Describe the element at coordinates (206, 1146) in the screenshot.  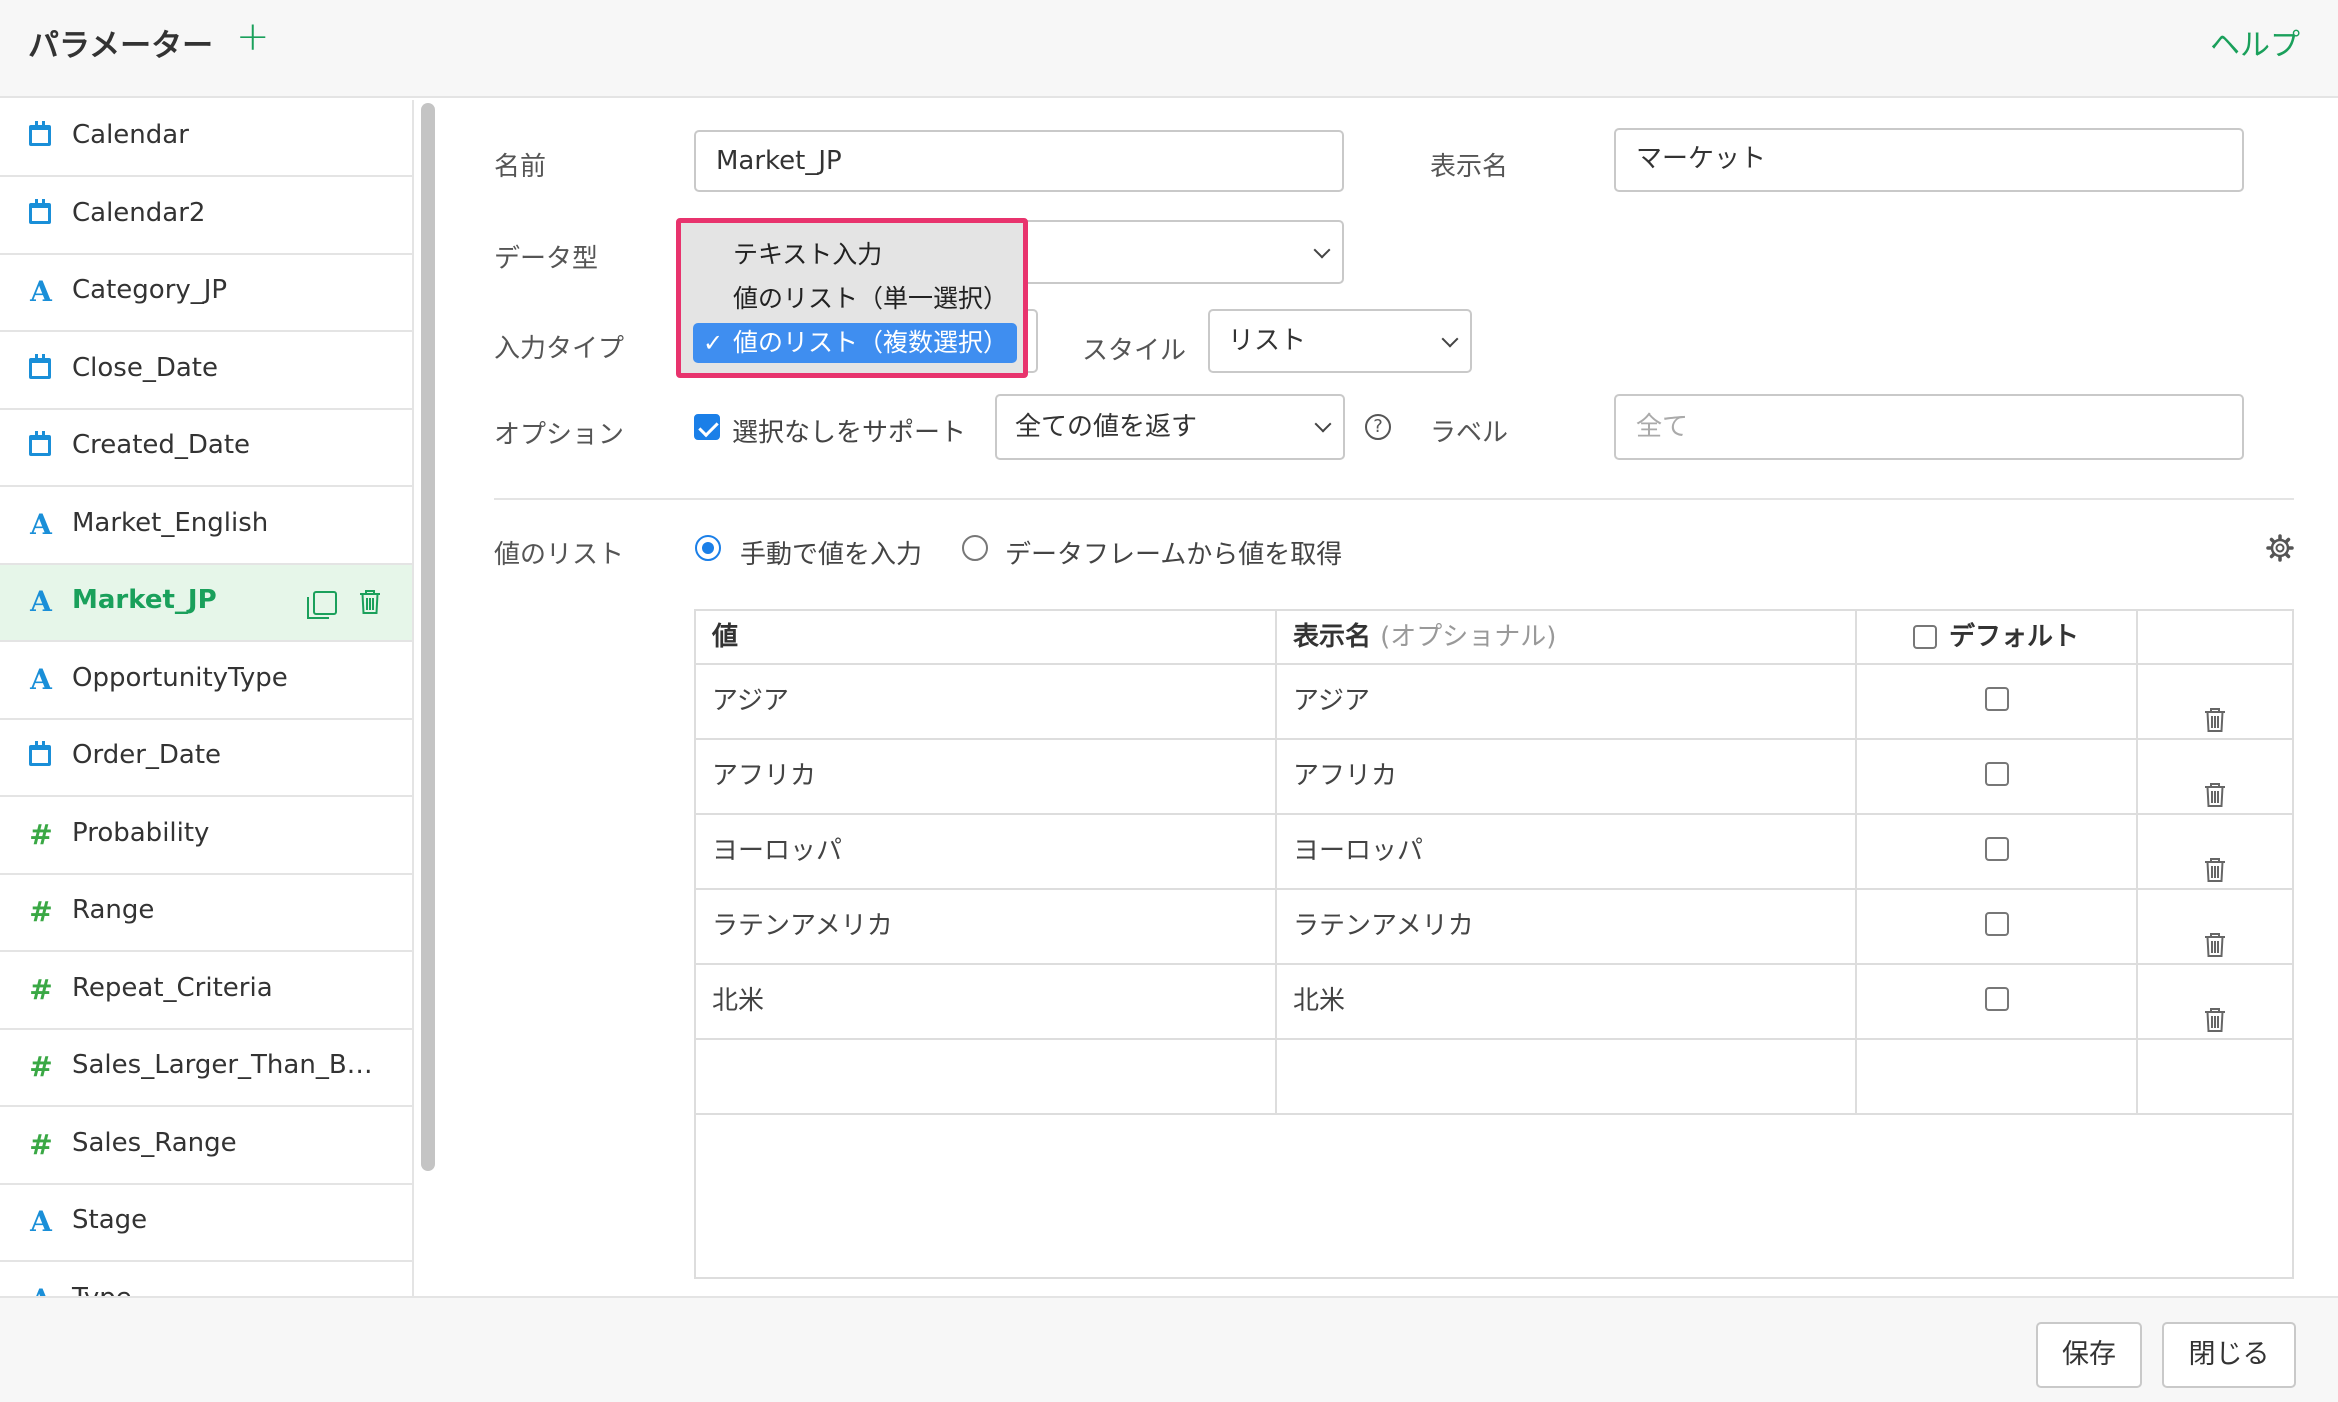
I see `sidebar-item: # Sales_Range` at that location.